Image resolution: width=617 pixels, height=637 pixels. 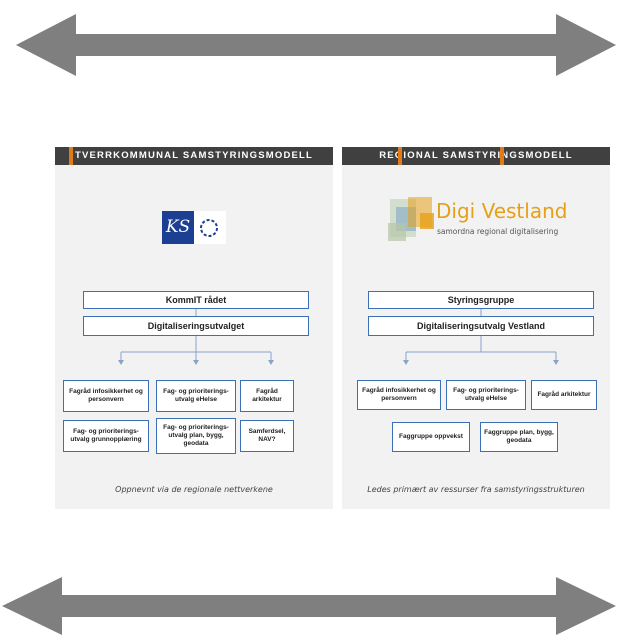 What do you see at coordinates (498, 231) in the screenshot?
I see `logo-subtitle: samordna regional digitalisering` at bounding box center [498, 231].